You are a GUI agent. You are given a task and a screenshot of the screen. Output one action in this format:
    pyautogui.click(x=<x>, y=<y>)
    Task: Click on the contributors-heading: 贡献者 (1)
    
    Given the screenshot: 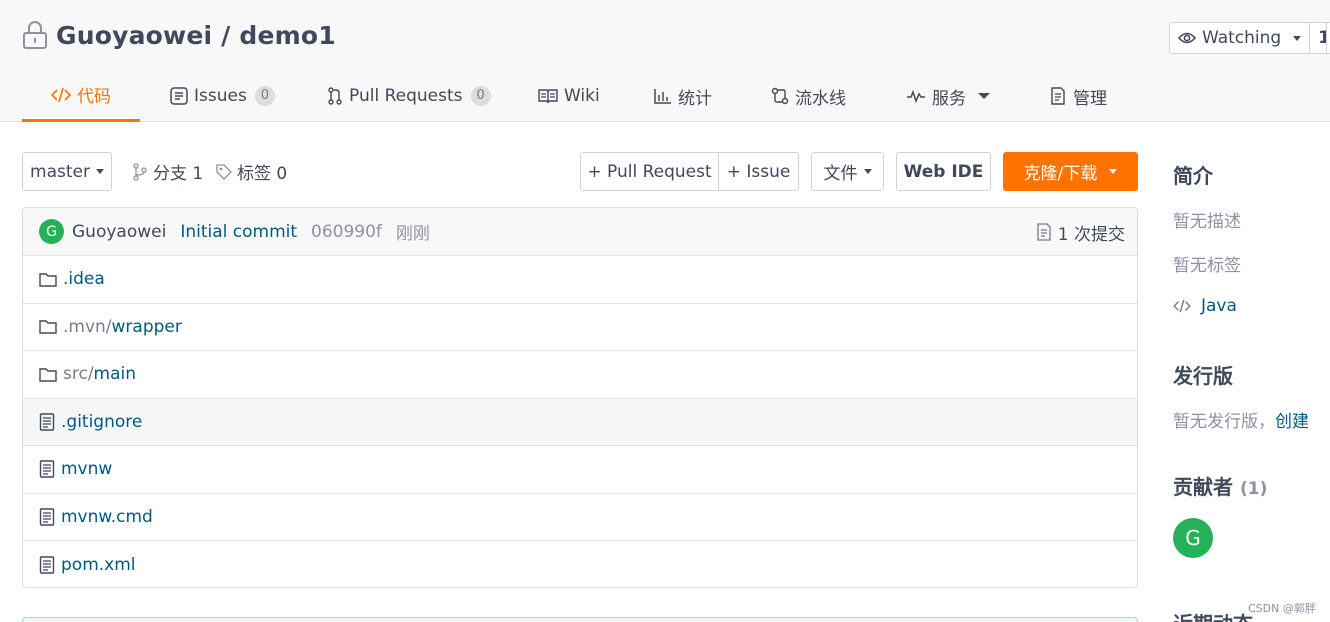 What is the action you would take?
    pyautogui.click(x=1220, y=485)
    